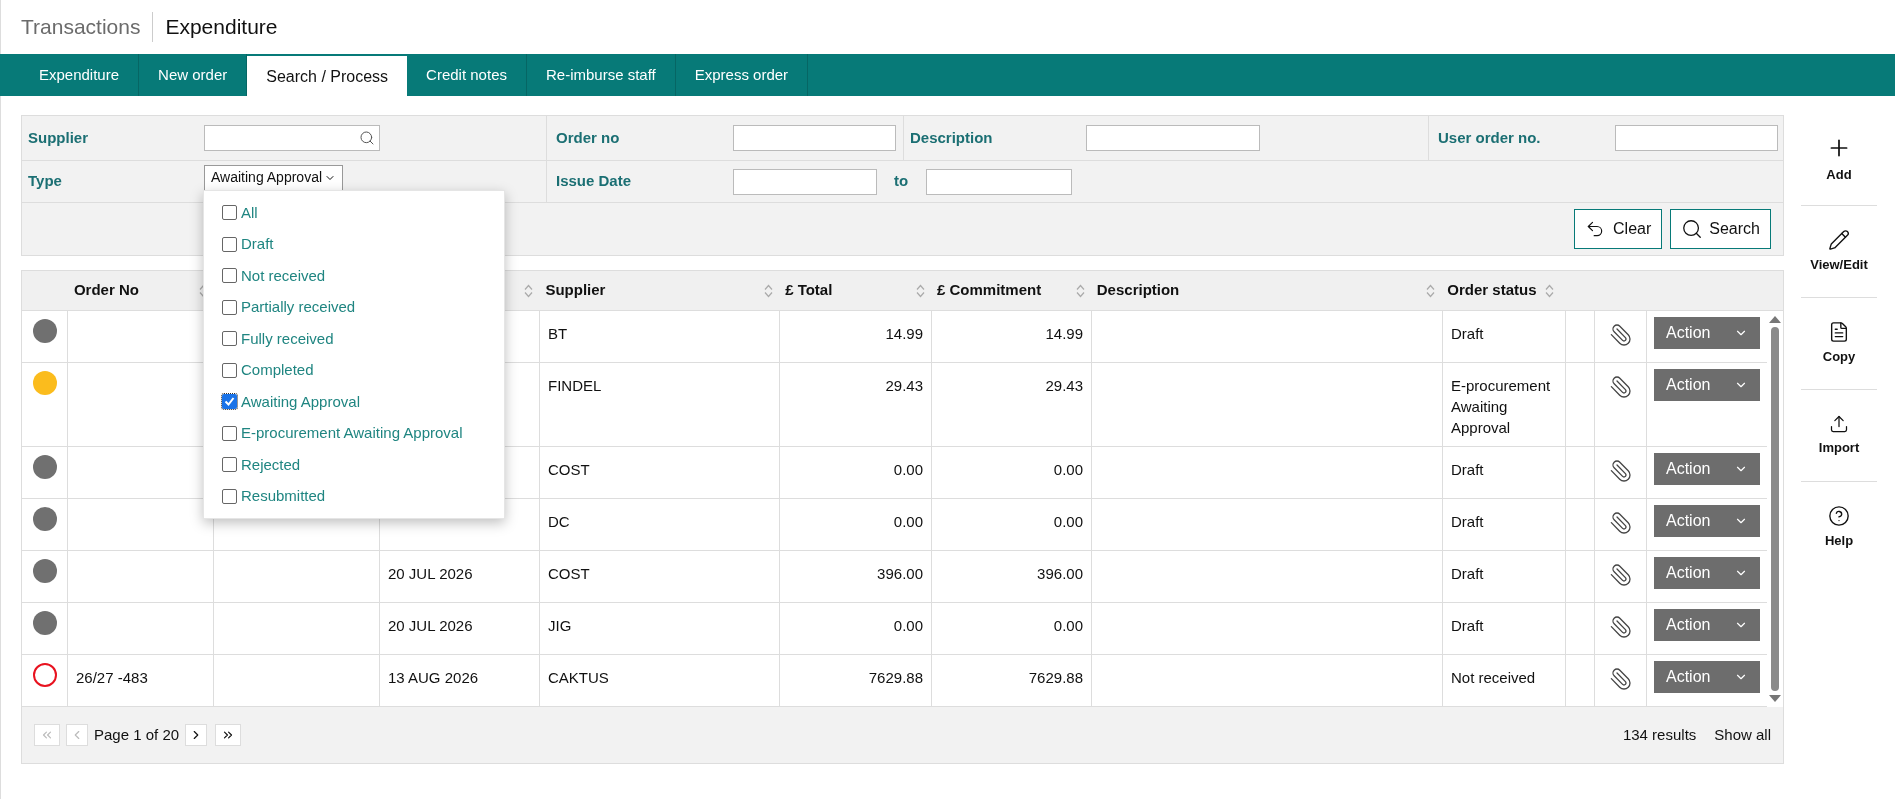  Describe the element at coordinates (1138, 290) in the screenshot. I see `column-header: Description` at that location.